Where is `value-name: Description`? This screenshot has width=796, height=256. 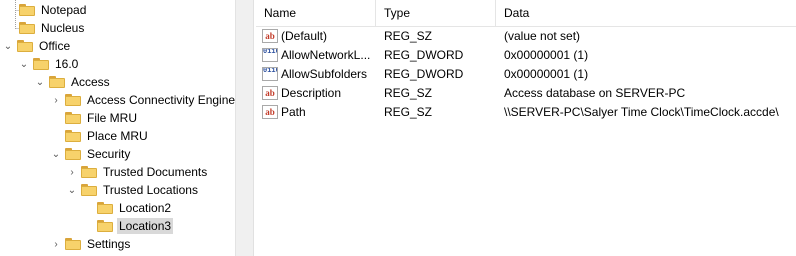 value-name: Description is located at coordinates (311, 92).